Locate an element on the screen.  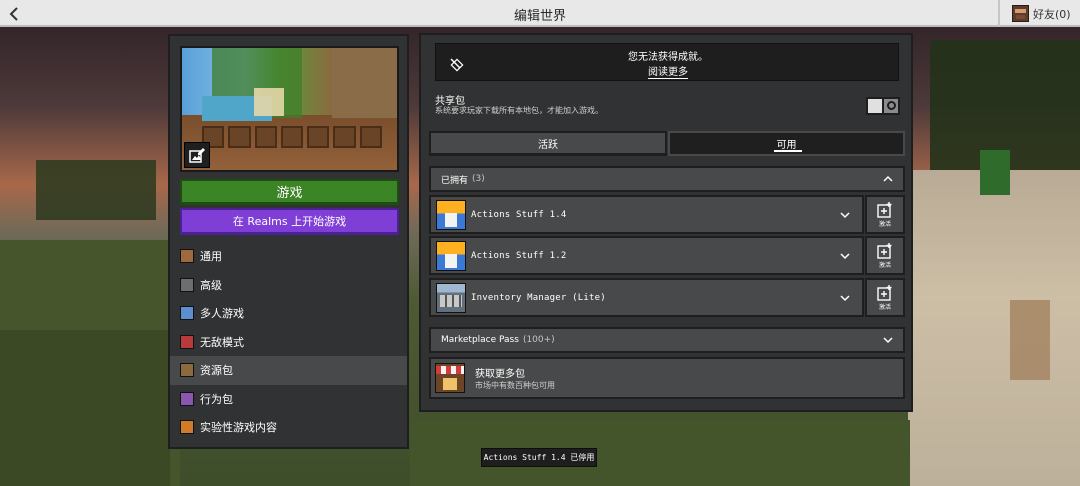
world-thumbnail is located at coordinates (289, 109).